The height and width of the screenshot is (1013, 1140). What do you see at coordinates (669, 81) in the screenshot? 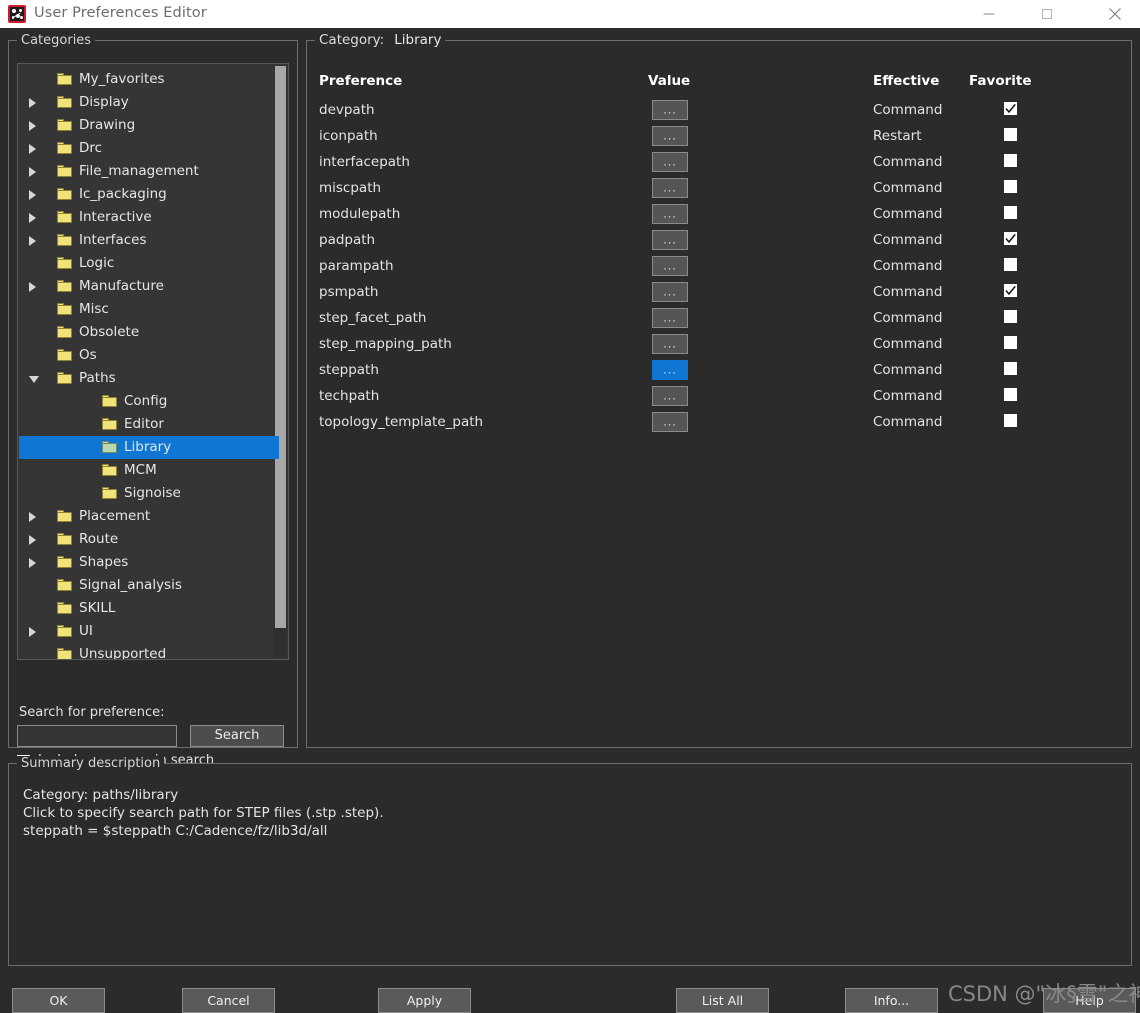
I see `column-header-value: Value` at bounding box center [669, 81].